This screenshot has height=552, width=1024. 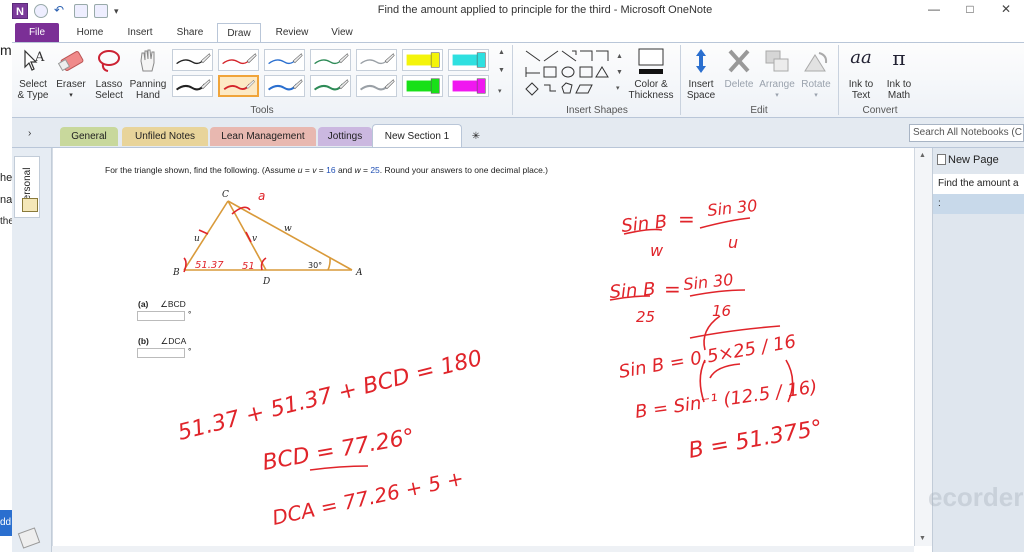 What do you see at coordinates (756, 440) in the screenshot?
I see `ink-right-eq-5: B = 51.375°` at bounding box center [756, 440].